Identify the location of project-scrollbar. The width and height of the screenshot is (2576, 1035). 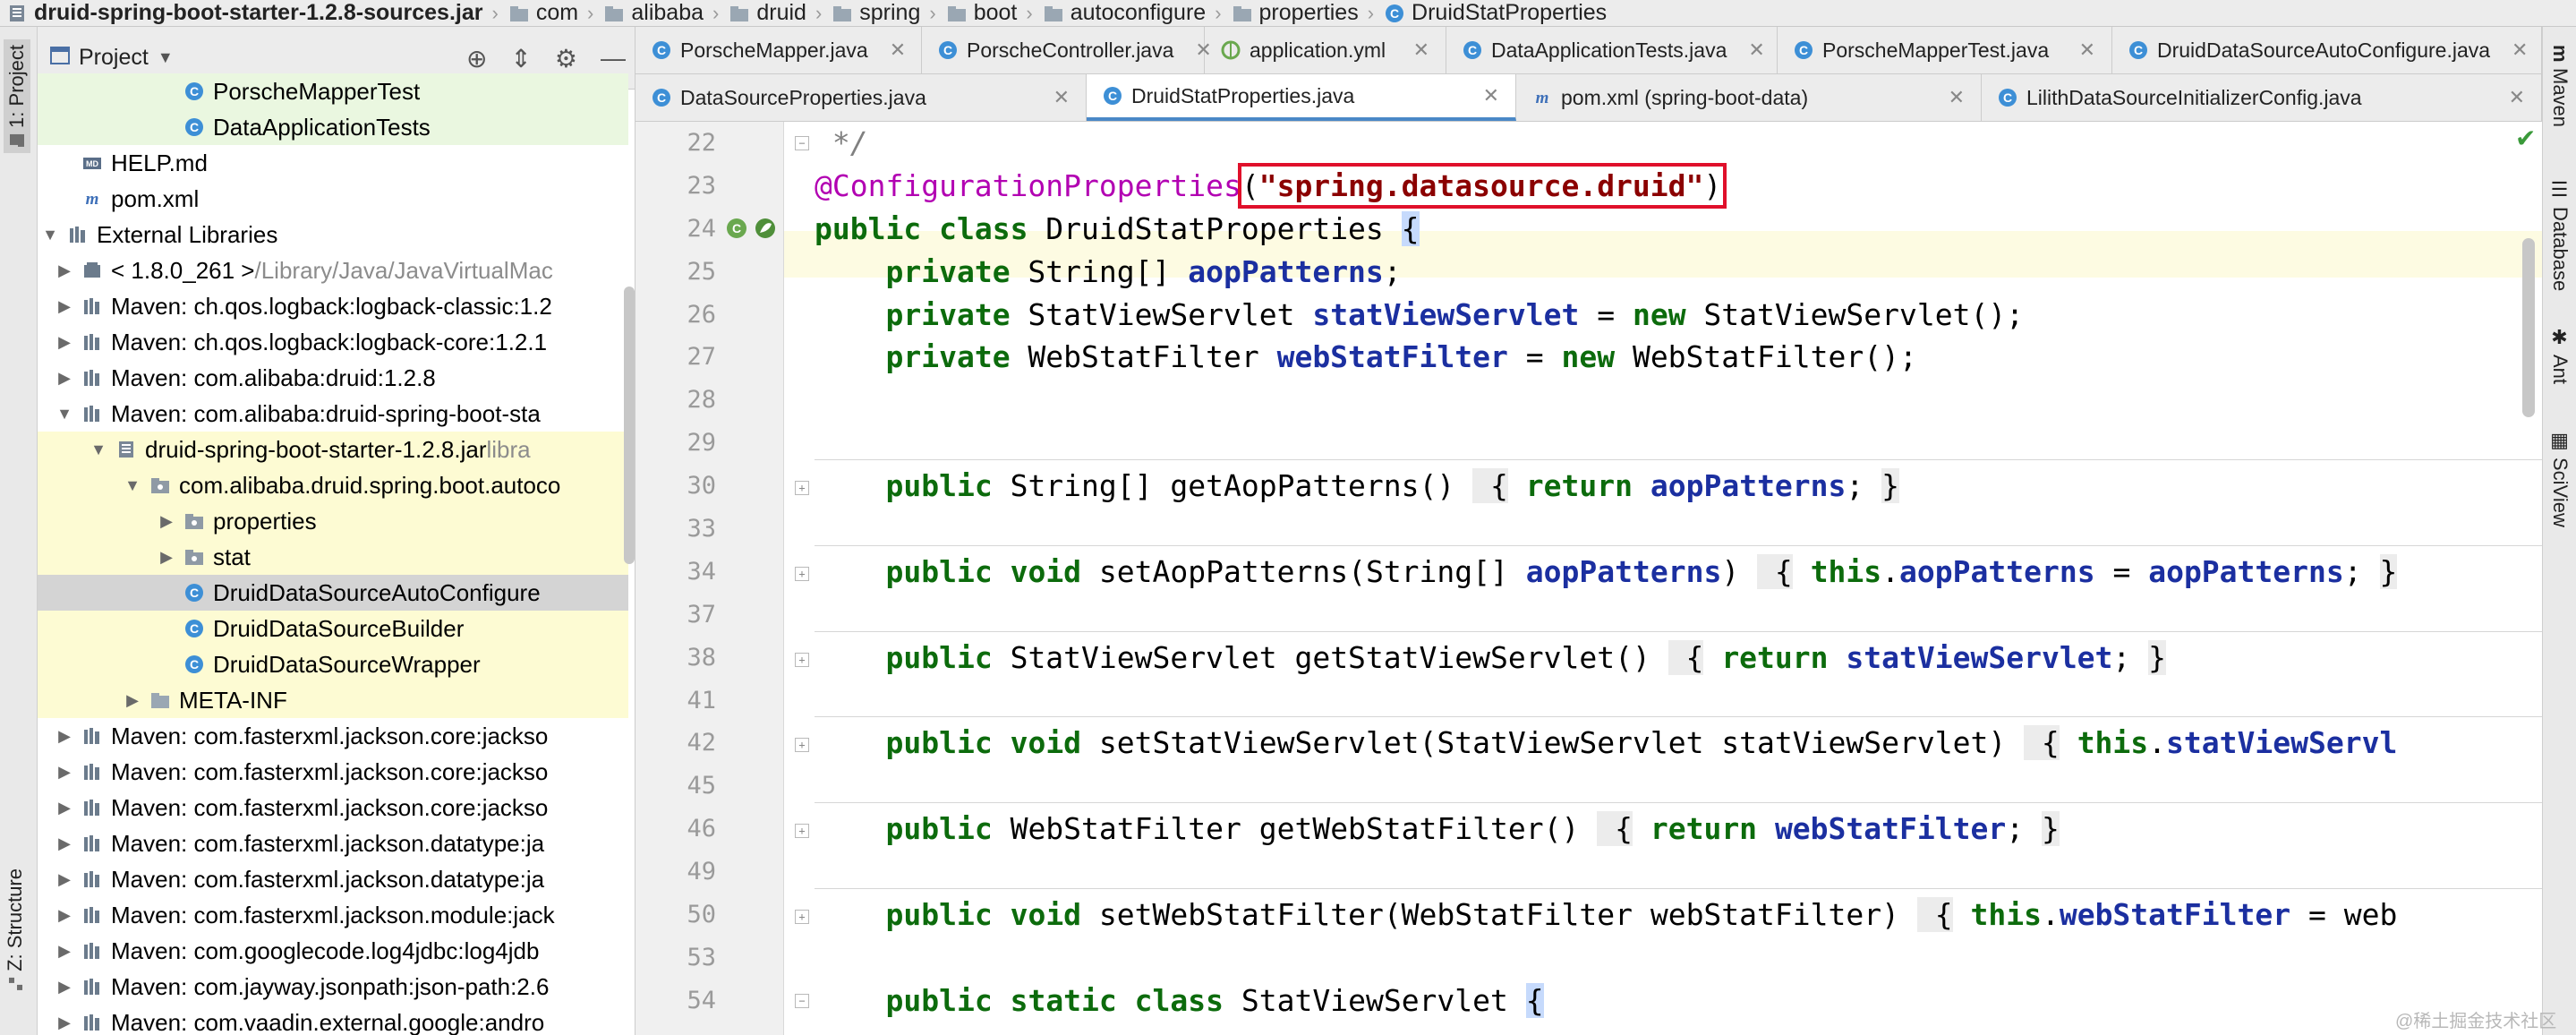
(629, 425).